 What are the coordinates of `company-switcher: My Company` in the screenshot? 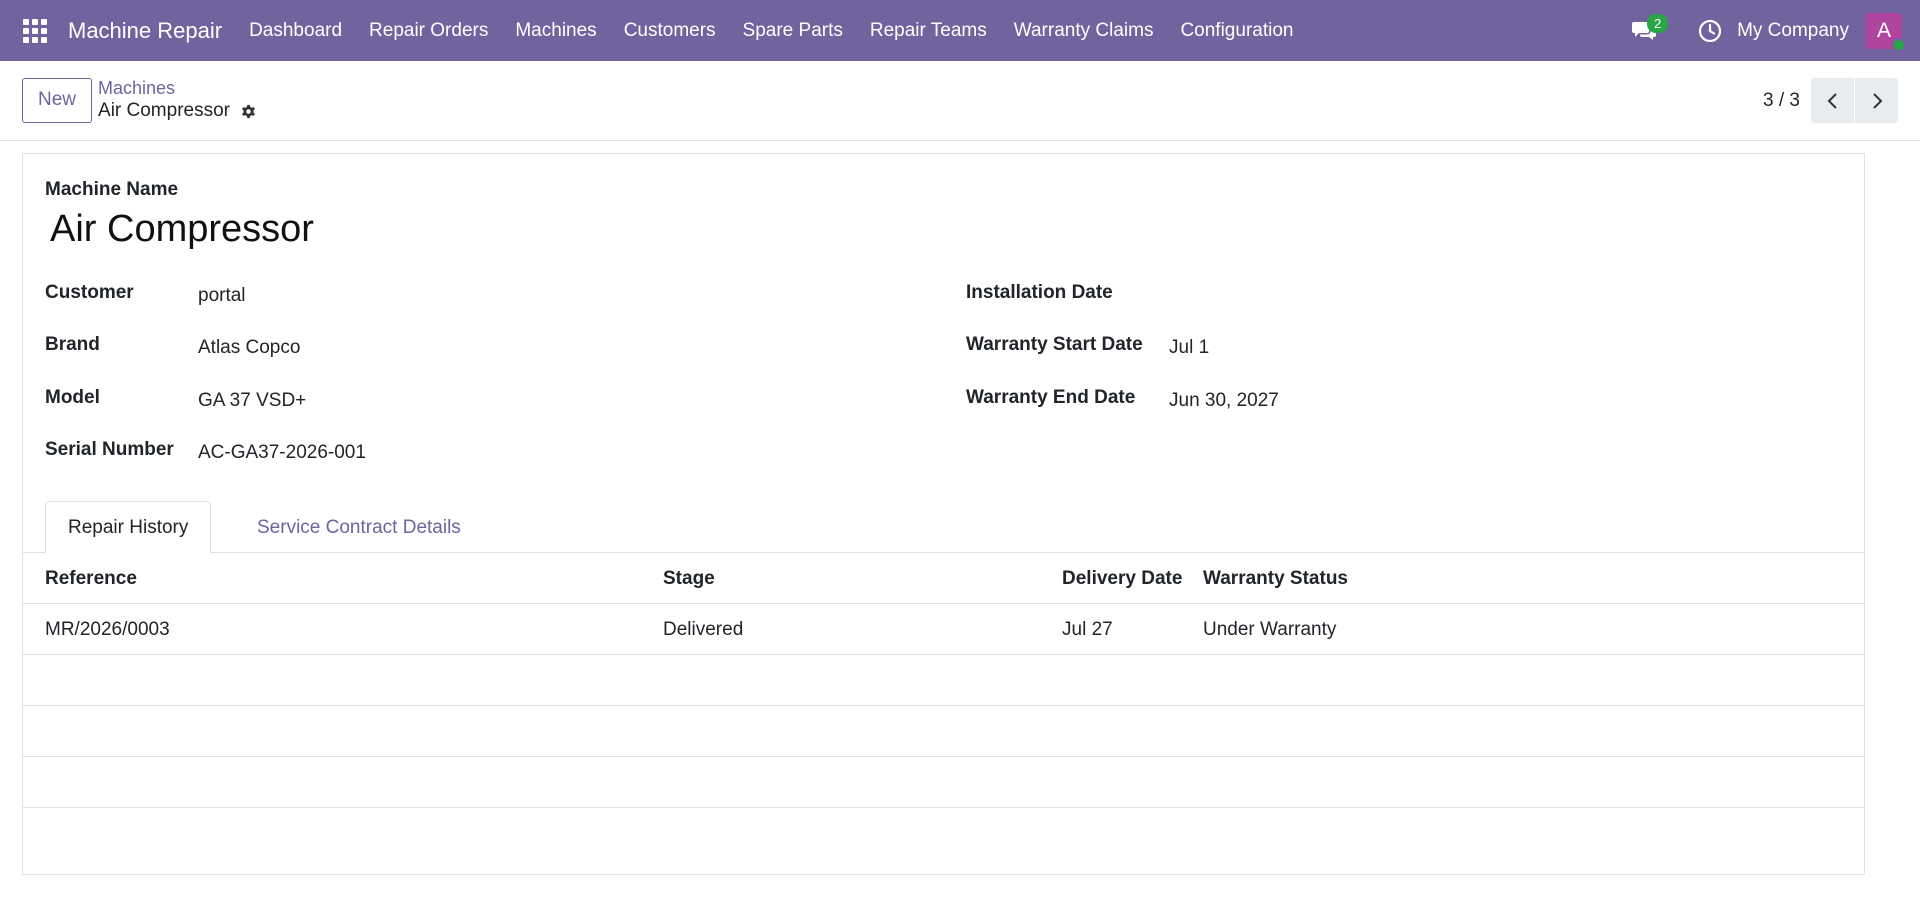 It's located at (1793, 31).